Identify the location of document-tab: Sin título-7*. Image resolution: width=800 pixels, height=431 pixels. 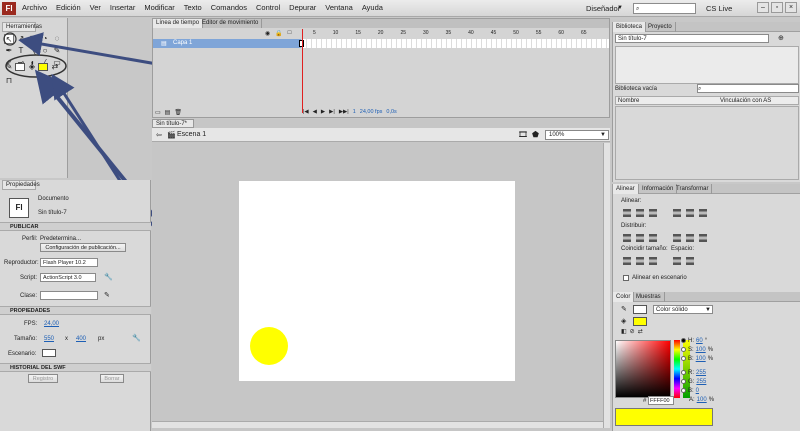
(173, 123).